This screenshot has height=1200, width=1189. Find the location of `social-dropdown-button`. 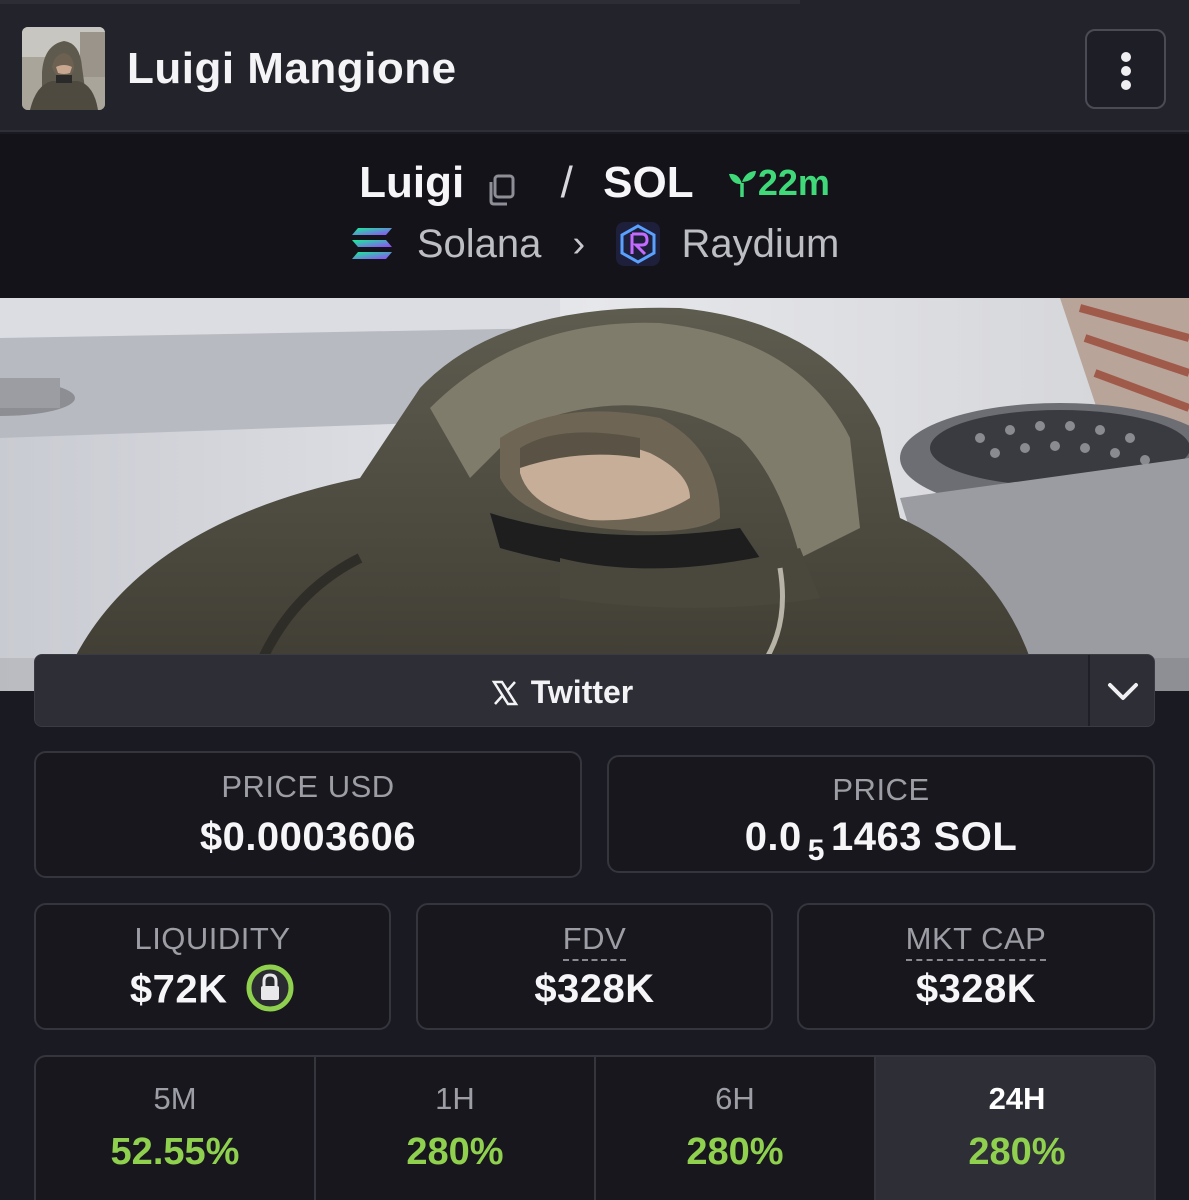

social-dropdown-button is located at coordinates (1123, 690).